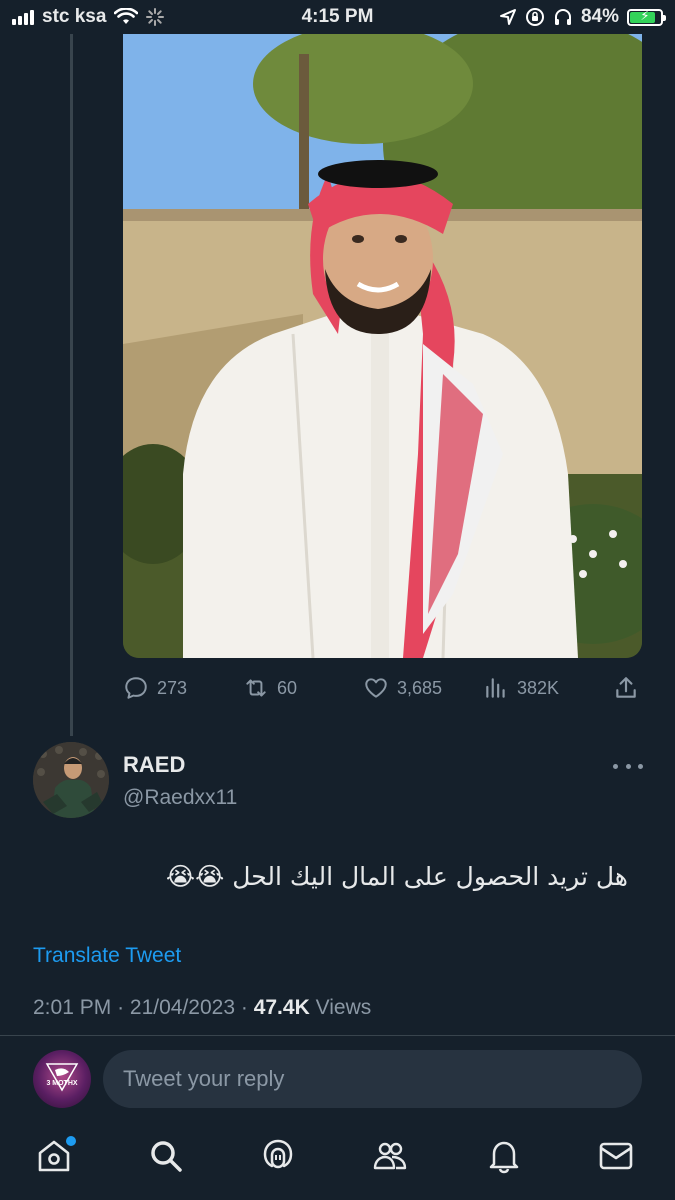 The image size is (675, 1200). Describe the element at coordinates (72, 1007) in the screenshot. I see `tweet-time: 2:01 PM` at that location.